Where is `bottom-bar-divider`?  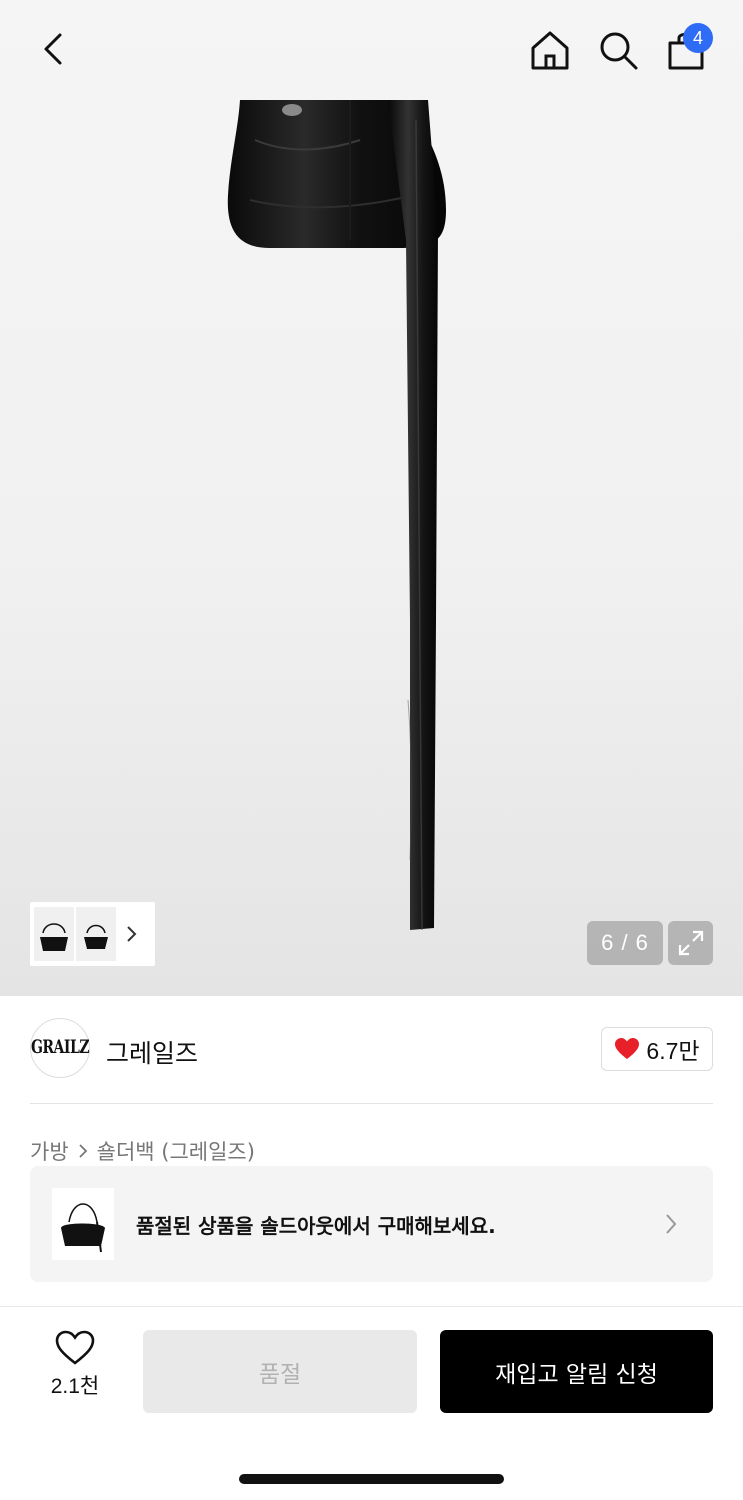
bottom-bar-divider is located at coordinates (371, 1306).